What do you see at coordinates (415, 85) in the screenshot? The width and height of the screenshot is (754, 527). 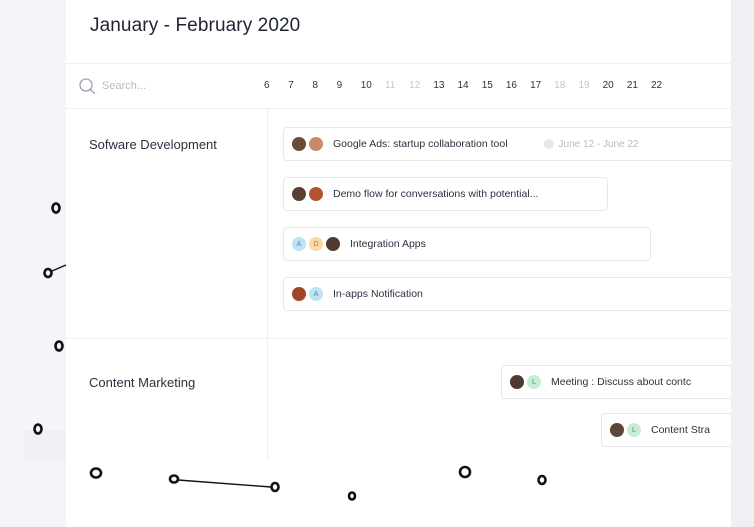 I see `day-label: 12` at bounding box center [415, 85].